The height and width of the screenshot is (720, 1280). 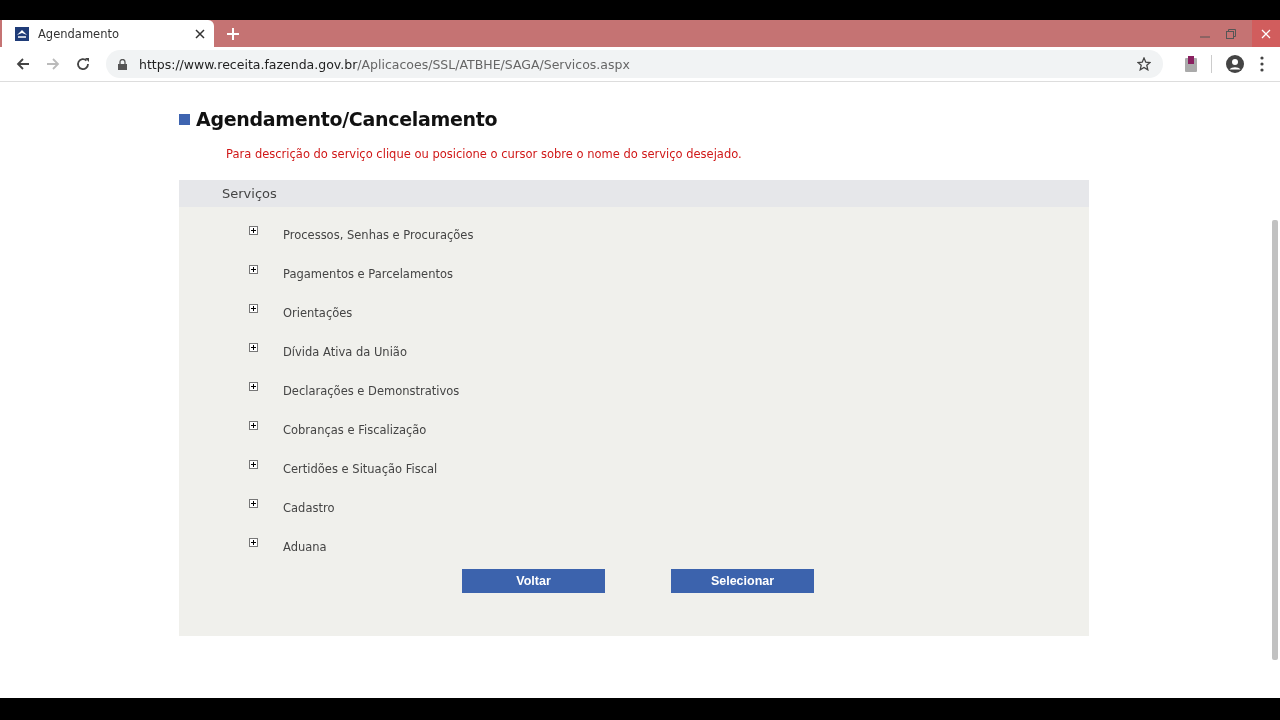 I want to click on panel-header-title: Serviços, so click(x=249, y=193).